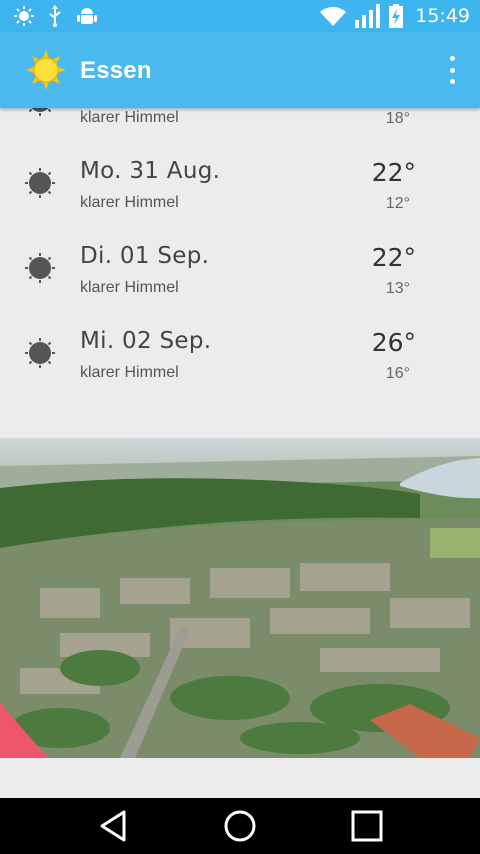 This screenshot has height=854, width=480. What do you see at coordinates (87, 16) in the screenshot?
I see `android-debug-icon` at bounding box center [87, 16].